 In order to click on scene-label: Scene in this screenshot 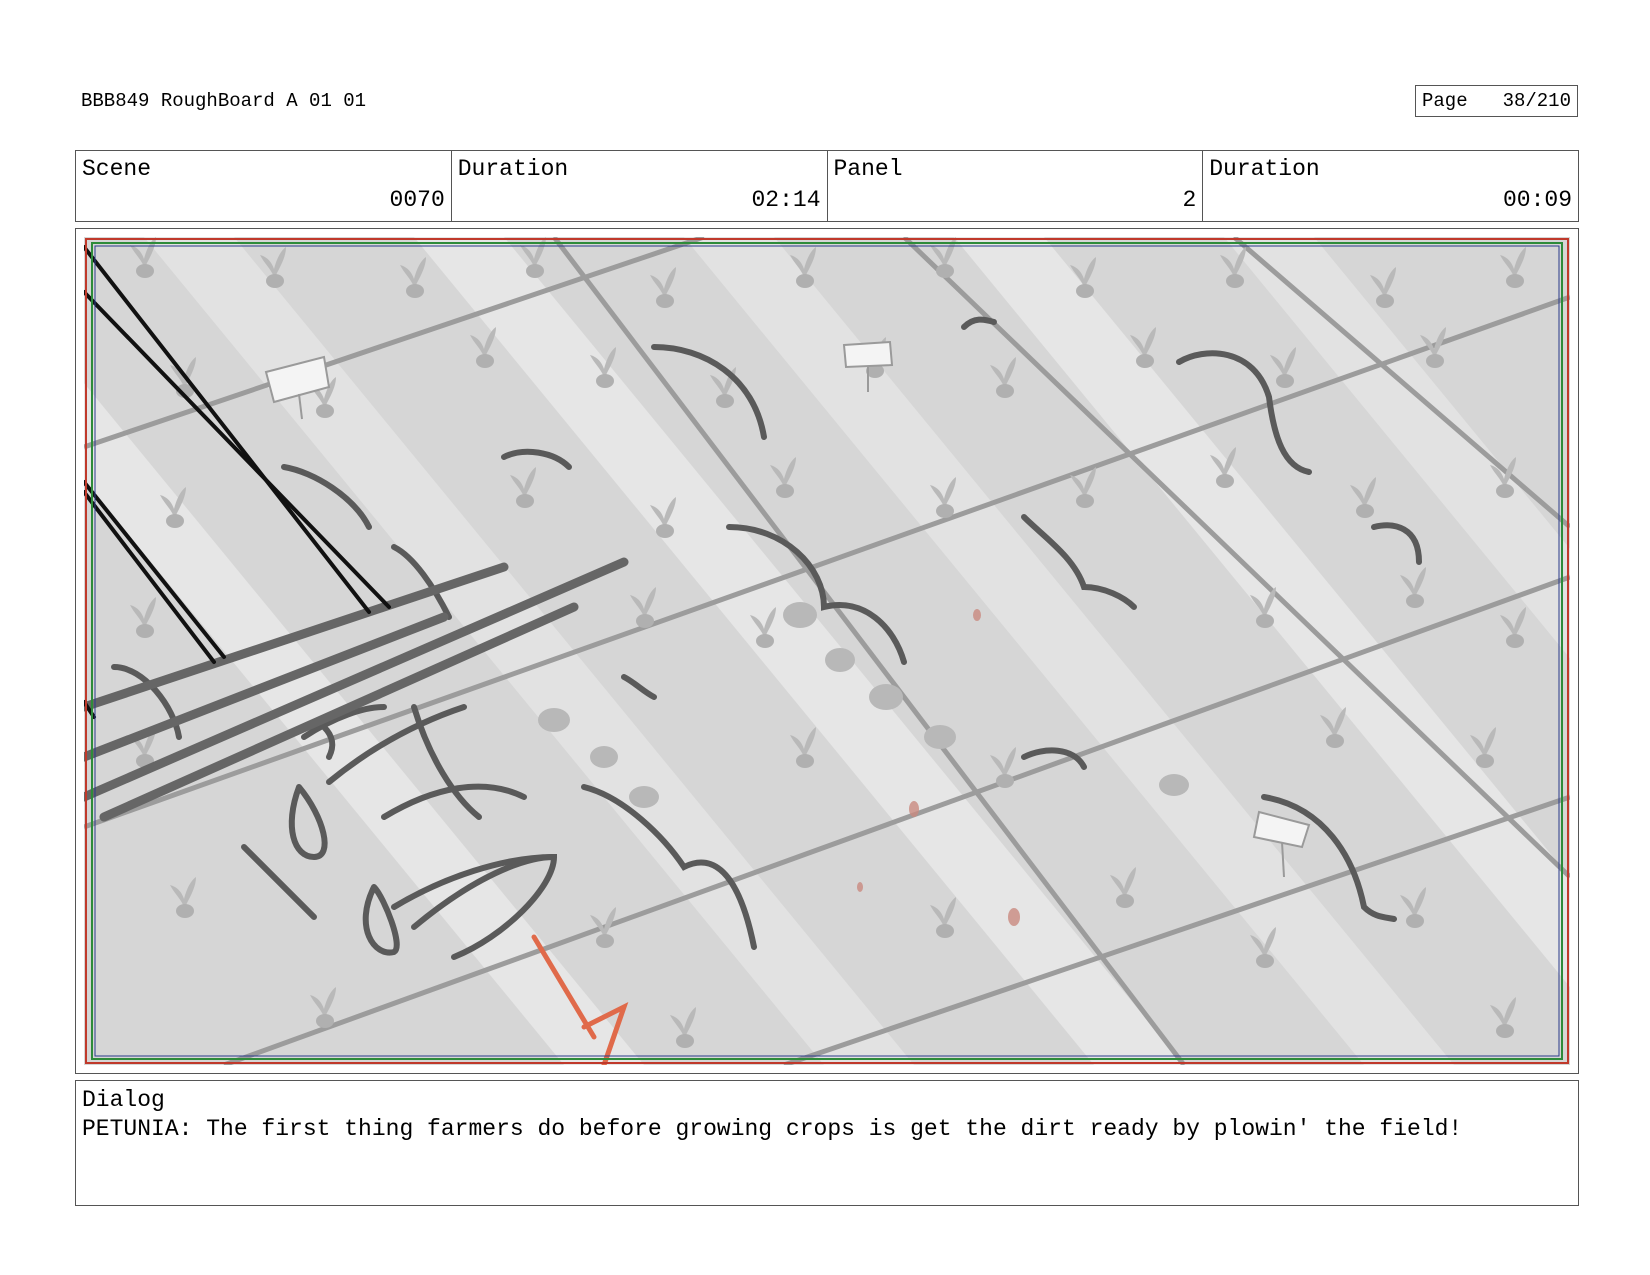, I will do `click(117, 169)`.